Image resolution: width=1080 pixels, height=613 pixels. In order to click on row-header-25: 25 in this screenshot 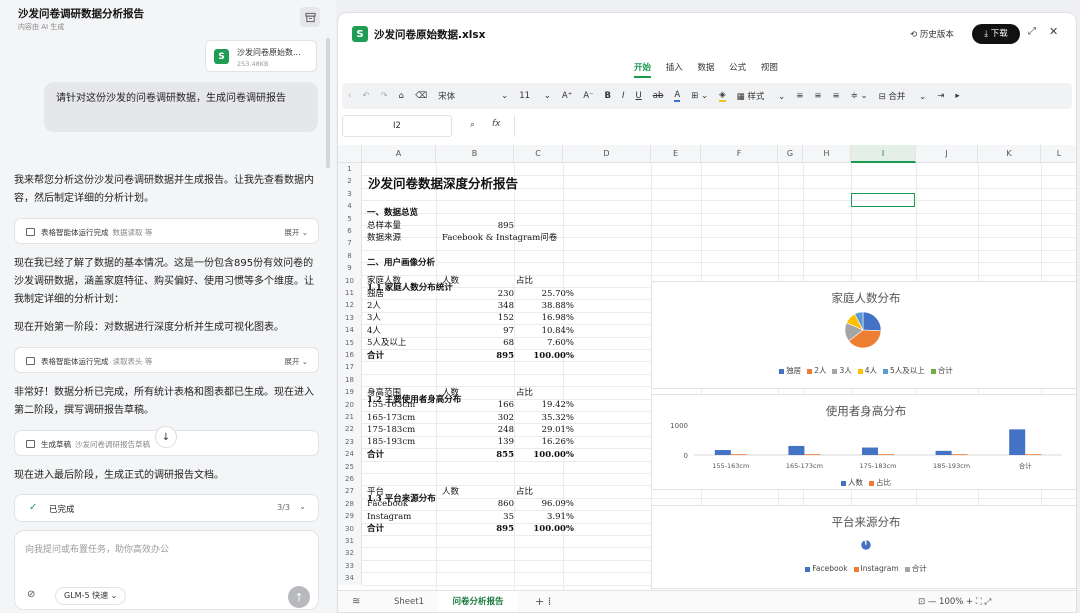, I will do `click(350, 466)`.